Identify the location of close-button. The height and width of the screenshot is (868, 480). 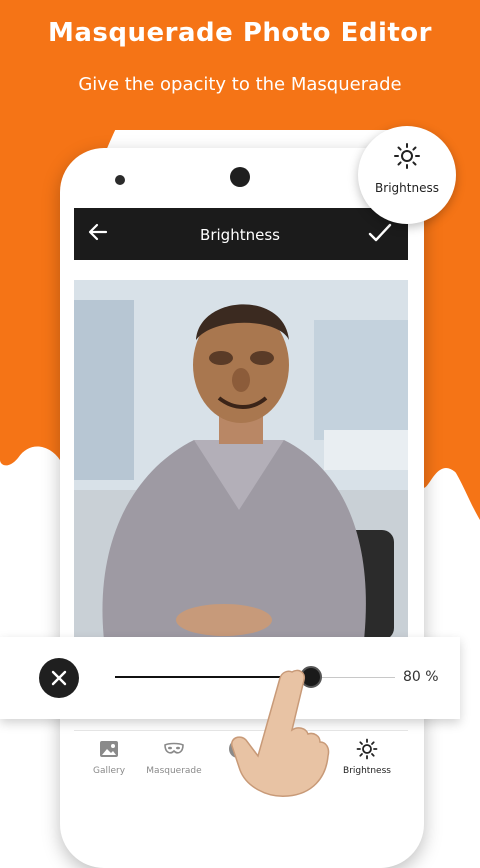
(59, 678).